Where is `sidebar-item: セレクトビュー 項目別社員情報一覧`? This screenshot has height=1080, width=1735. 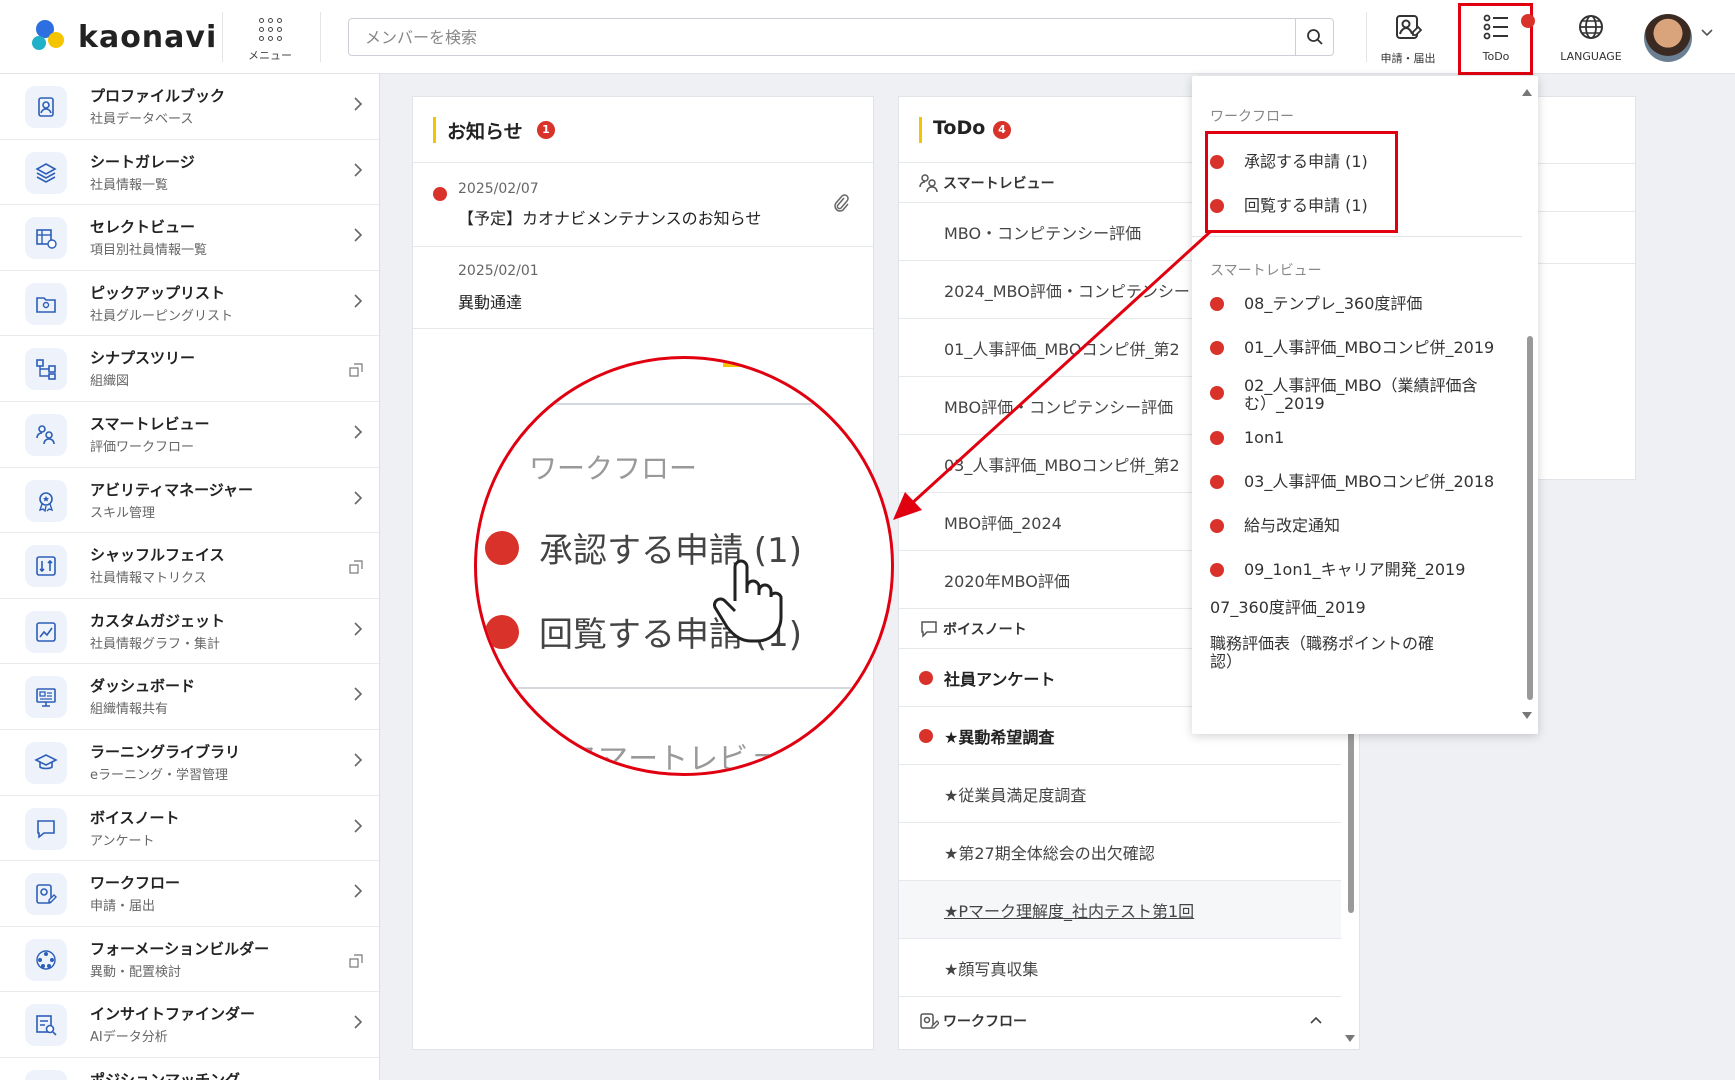
sidebar-item: セレクトビュー 項目別社員情報一覧 is located at coordinates (189, 238).